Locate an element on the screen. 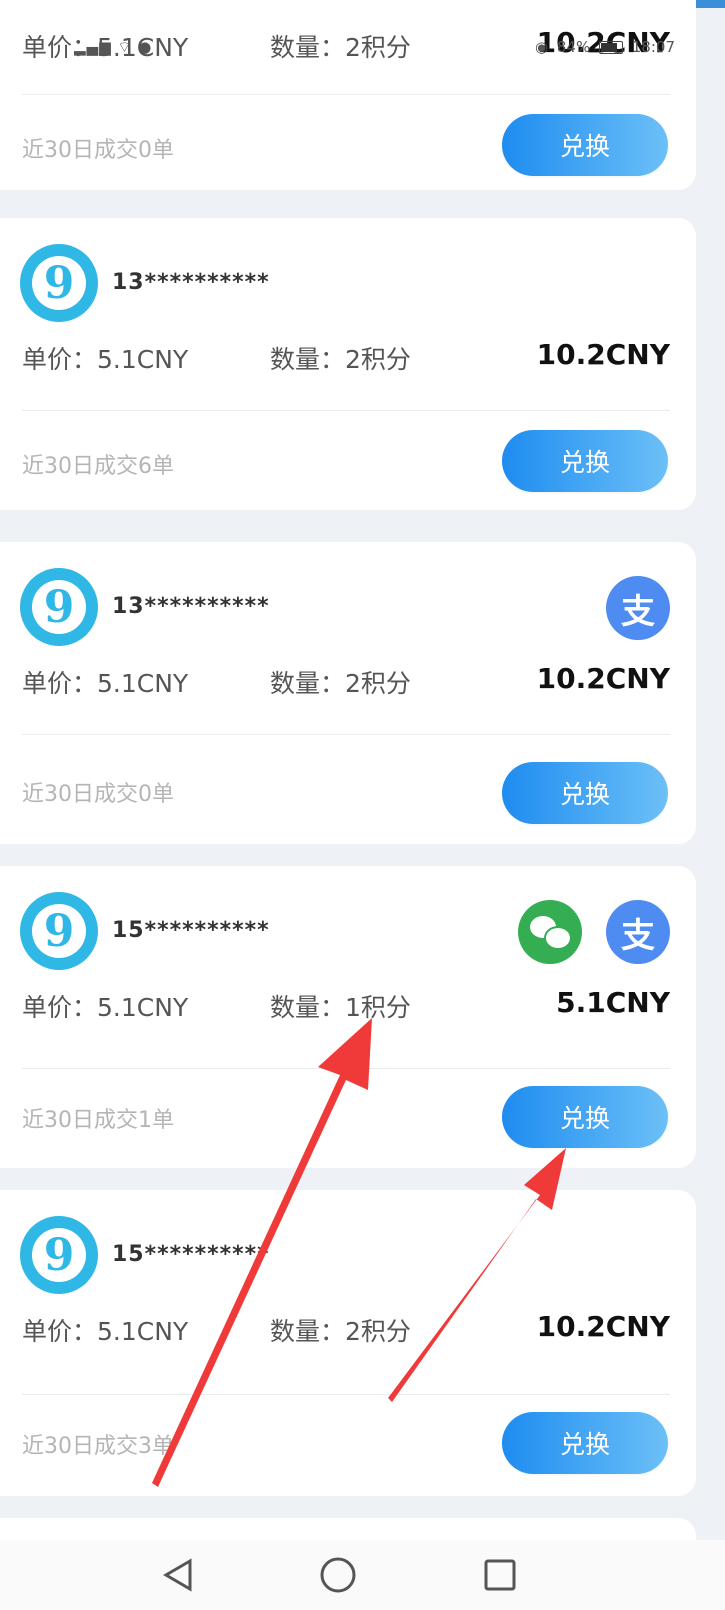 The width and height of the screenshot is (725, 1610). status-bar: ▂▄▆ ⌔ ● ◉ 84% 18:07 is located at coordinates (362, 47).